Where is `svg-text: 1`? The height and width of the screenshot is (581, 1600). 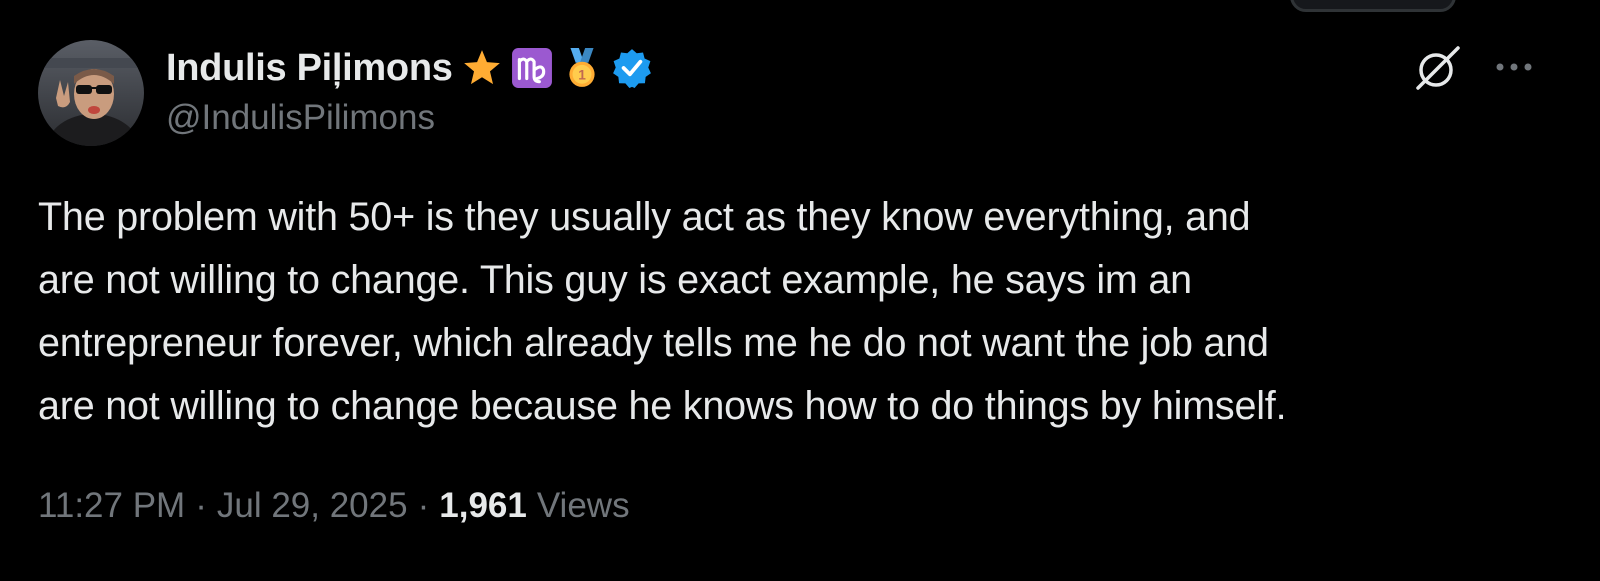 svg-text: 1 is located at coordinates (582, 75).